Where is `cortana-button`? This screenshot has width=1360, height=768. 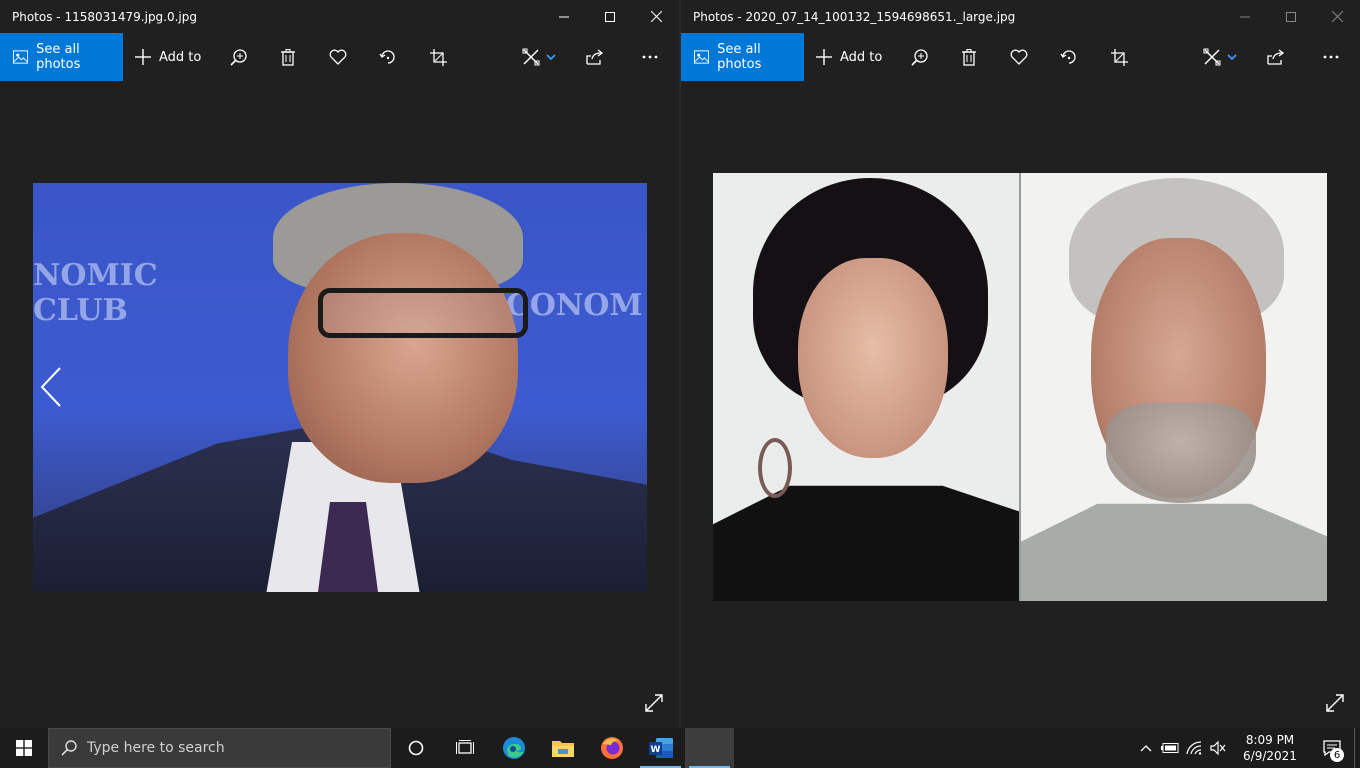
cortana-button is located at coordinates (415, 748).